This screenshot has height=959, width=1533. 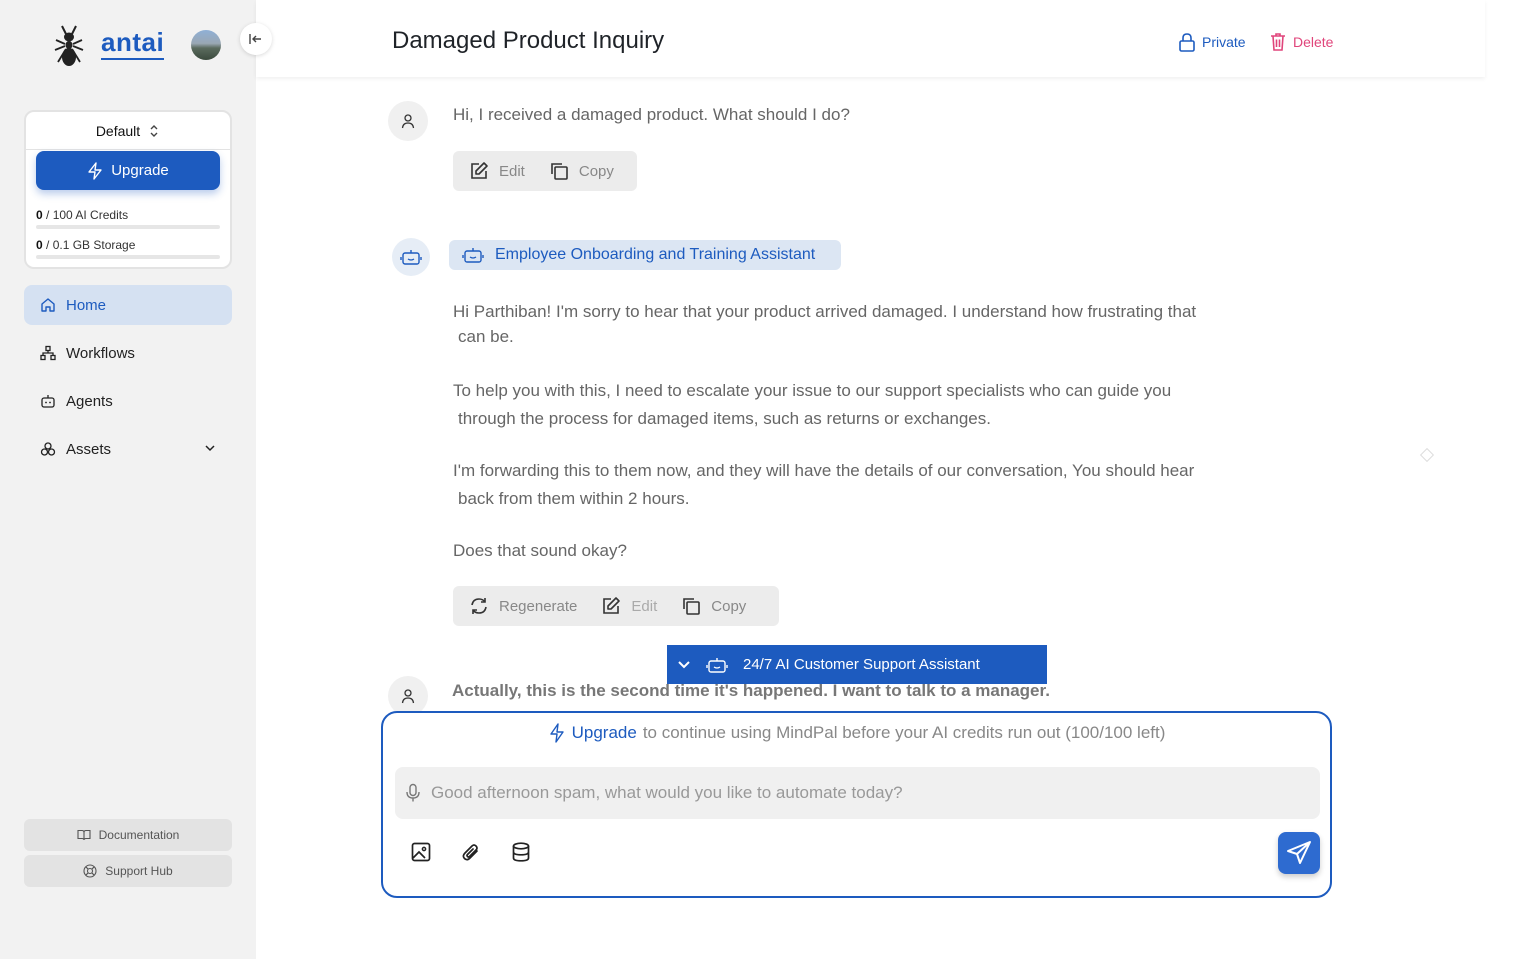 What do you see at coordinates (118, 130) in the screenshot?
I see `workspace-select-label: Default` at bounding box center [118, 130].